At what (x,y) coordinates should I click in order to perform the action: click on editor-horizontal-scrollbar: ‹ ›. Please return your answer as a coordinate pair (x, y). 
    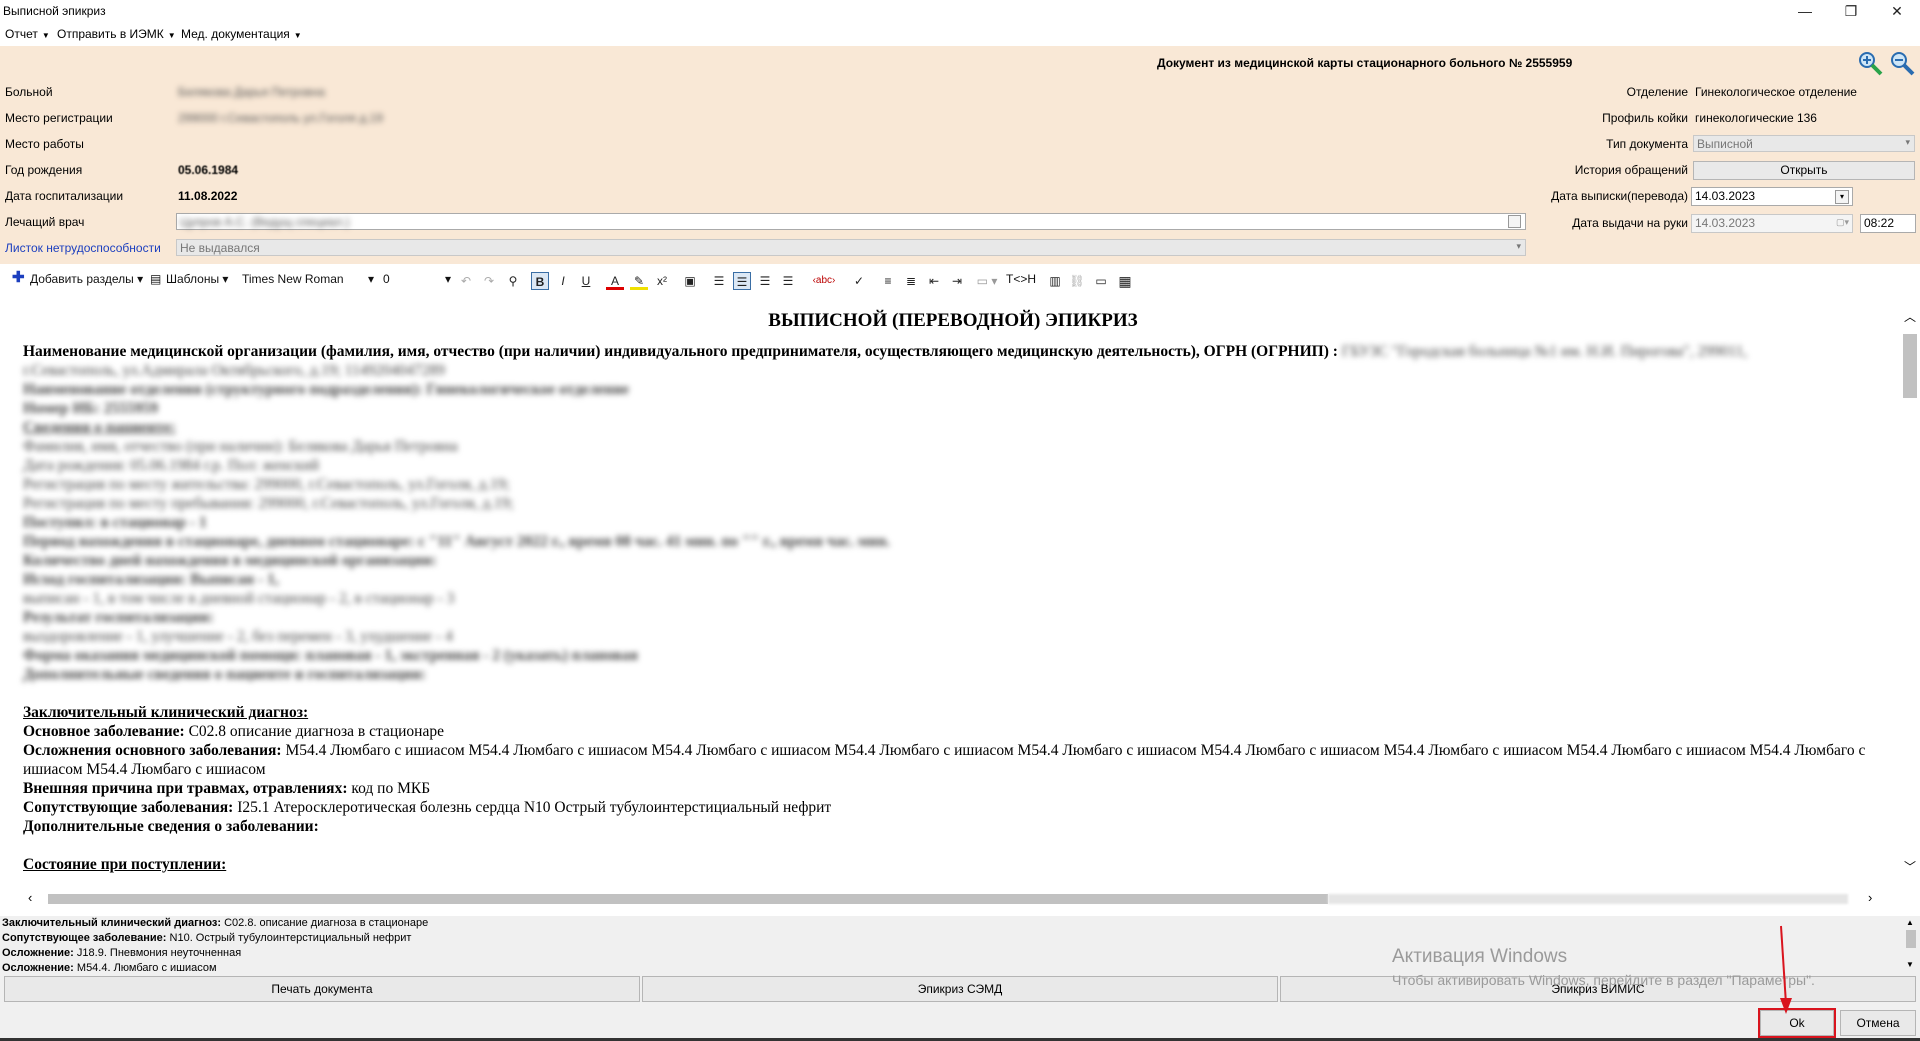
    Looking at the image, I should click on (956, 899).